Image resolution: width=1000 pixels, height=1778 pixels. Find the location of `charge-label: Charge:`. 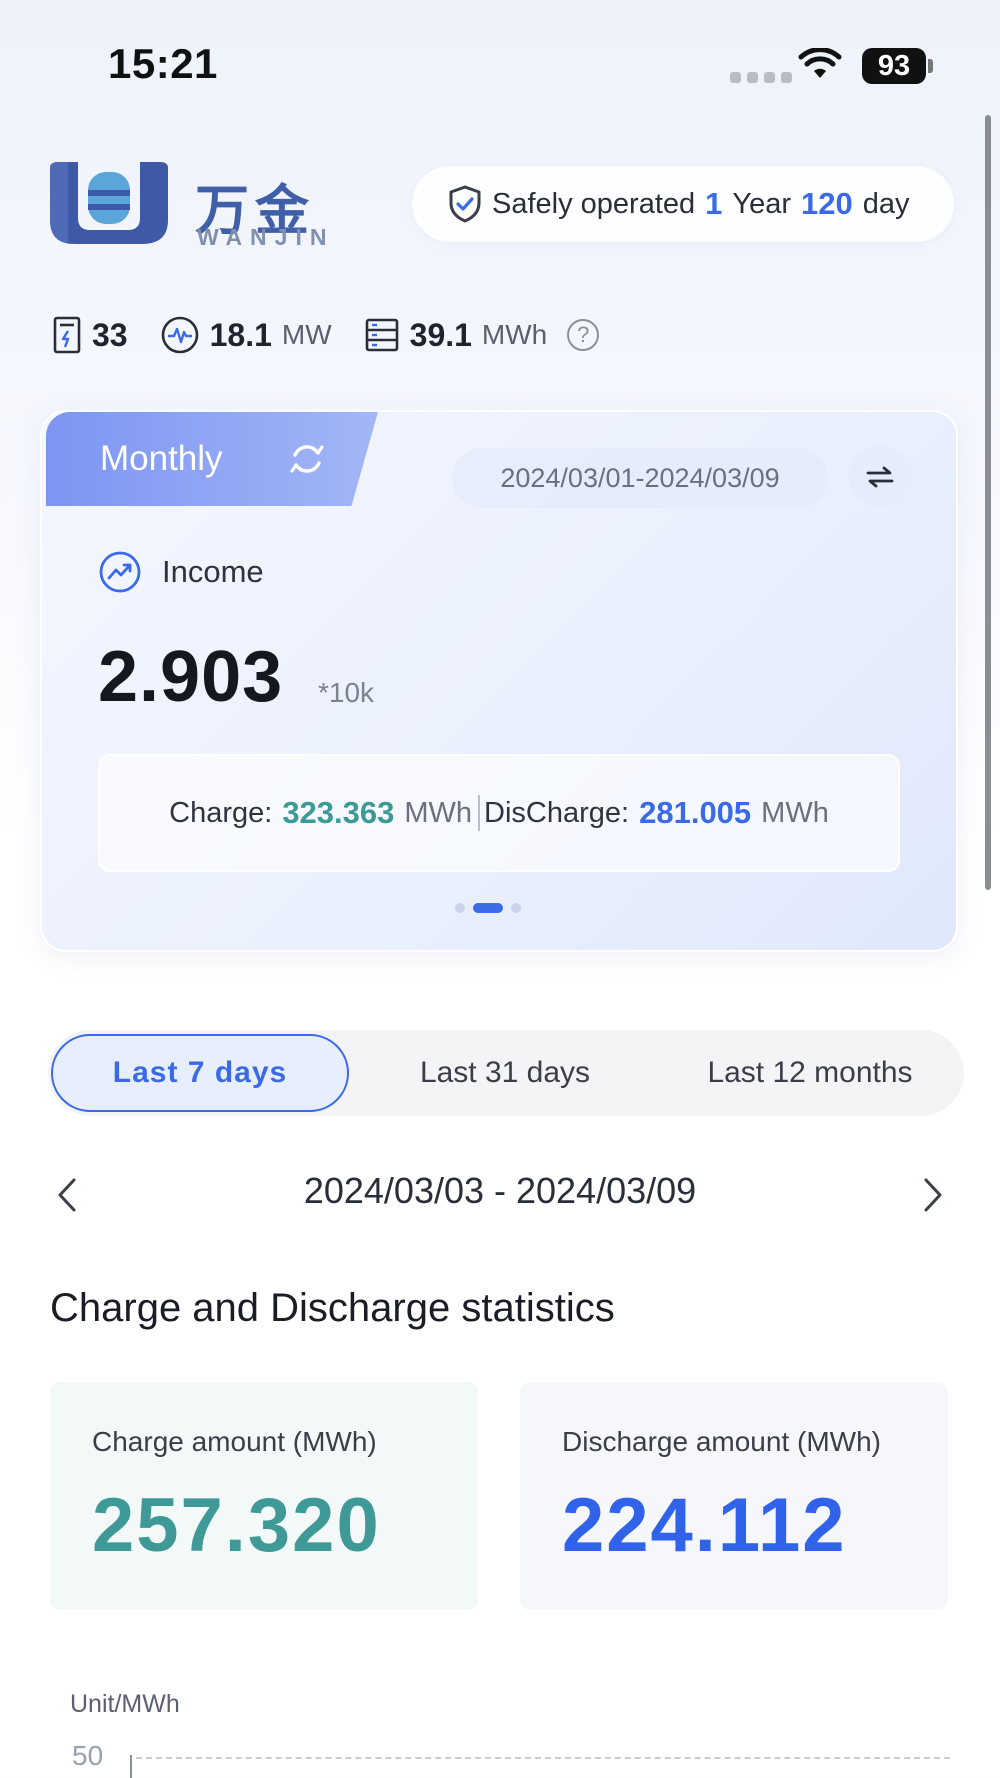

charge-label: Charge: is located at coordinates (221, 812).